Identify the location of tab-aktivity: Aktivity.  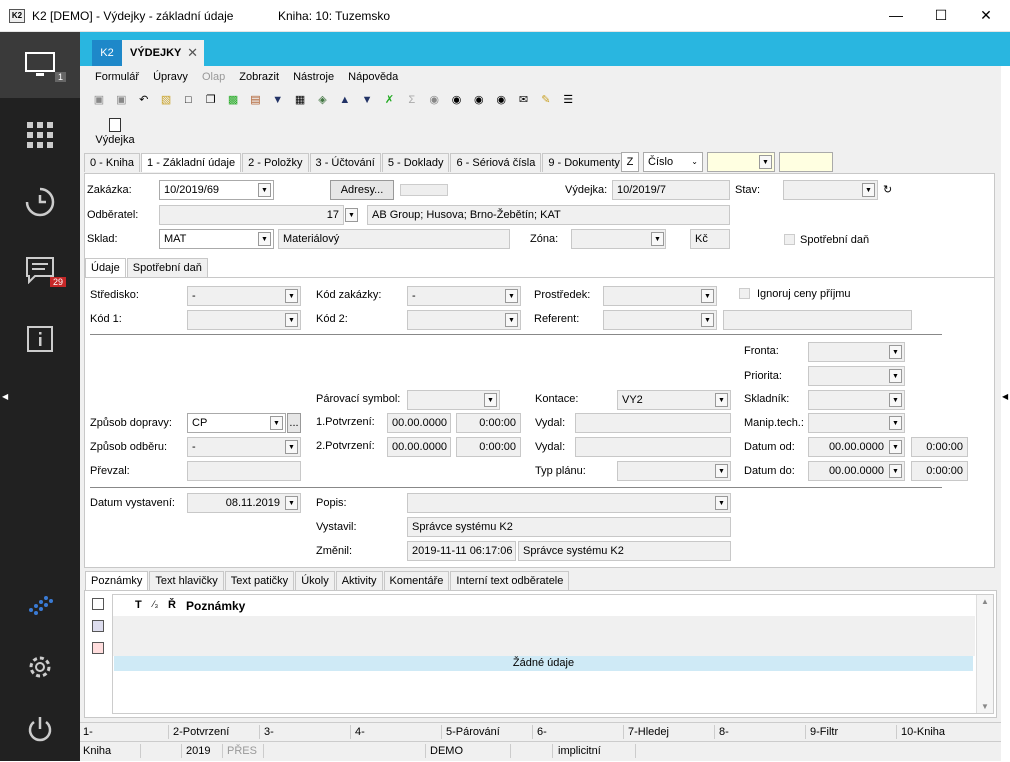
(359, 580).